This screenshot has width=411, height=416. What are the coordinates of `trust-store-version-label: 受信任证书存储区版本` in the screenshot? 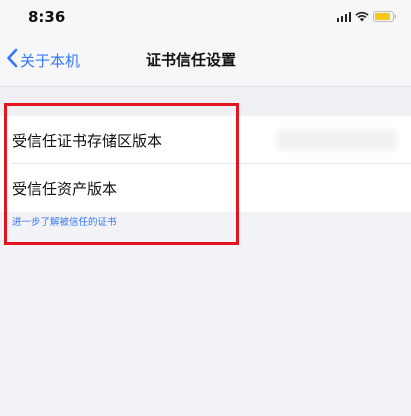 It's located at (87, 140).